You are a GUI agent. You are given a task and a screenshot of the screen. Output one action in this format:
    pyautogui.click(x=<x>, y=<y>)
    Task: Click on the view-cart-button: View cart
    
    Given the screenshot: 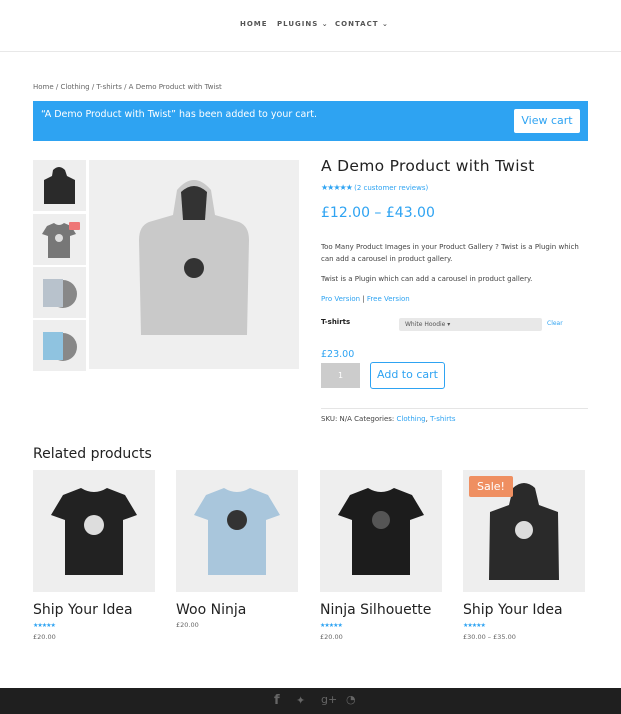 What is the action you would take?
    pyautogui.click(x=547, y=121)
    